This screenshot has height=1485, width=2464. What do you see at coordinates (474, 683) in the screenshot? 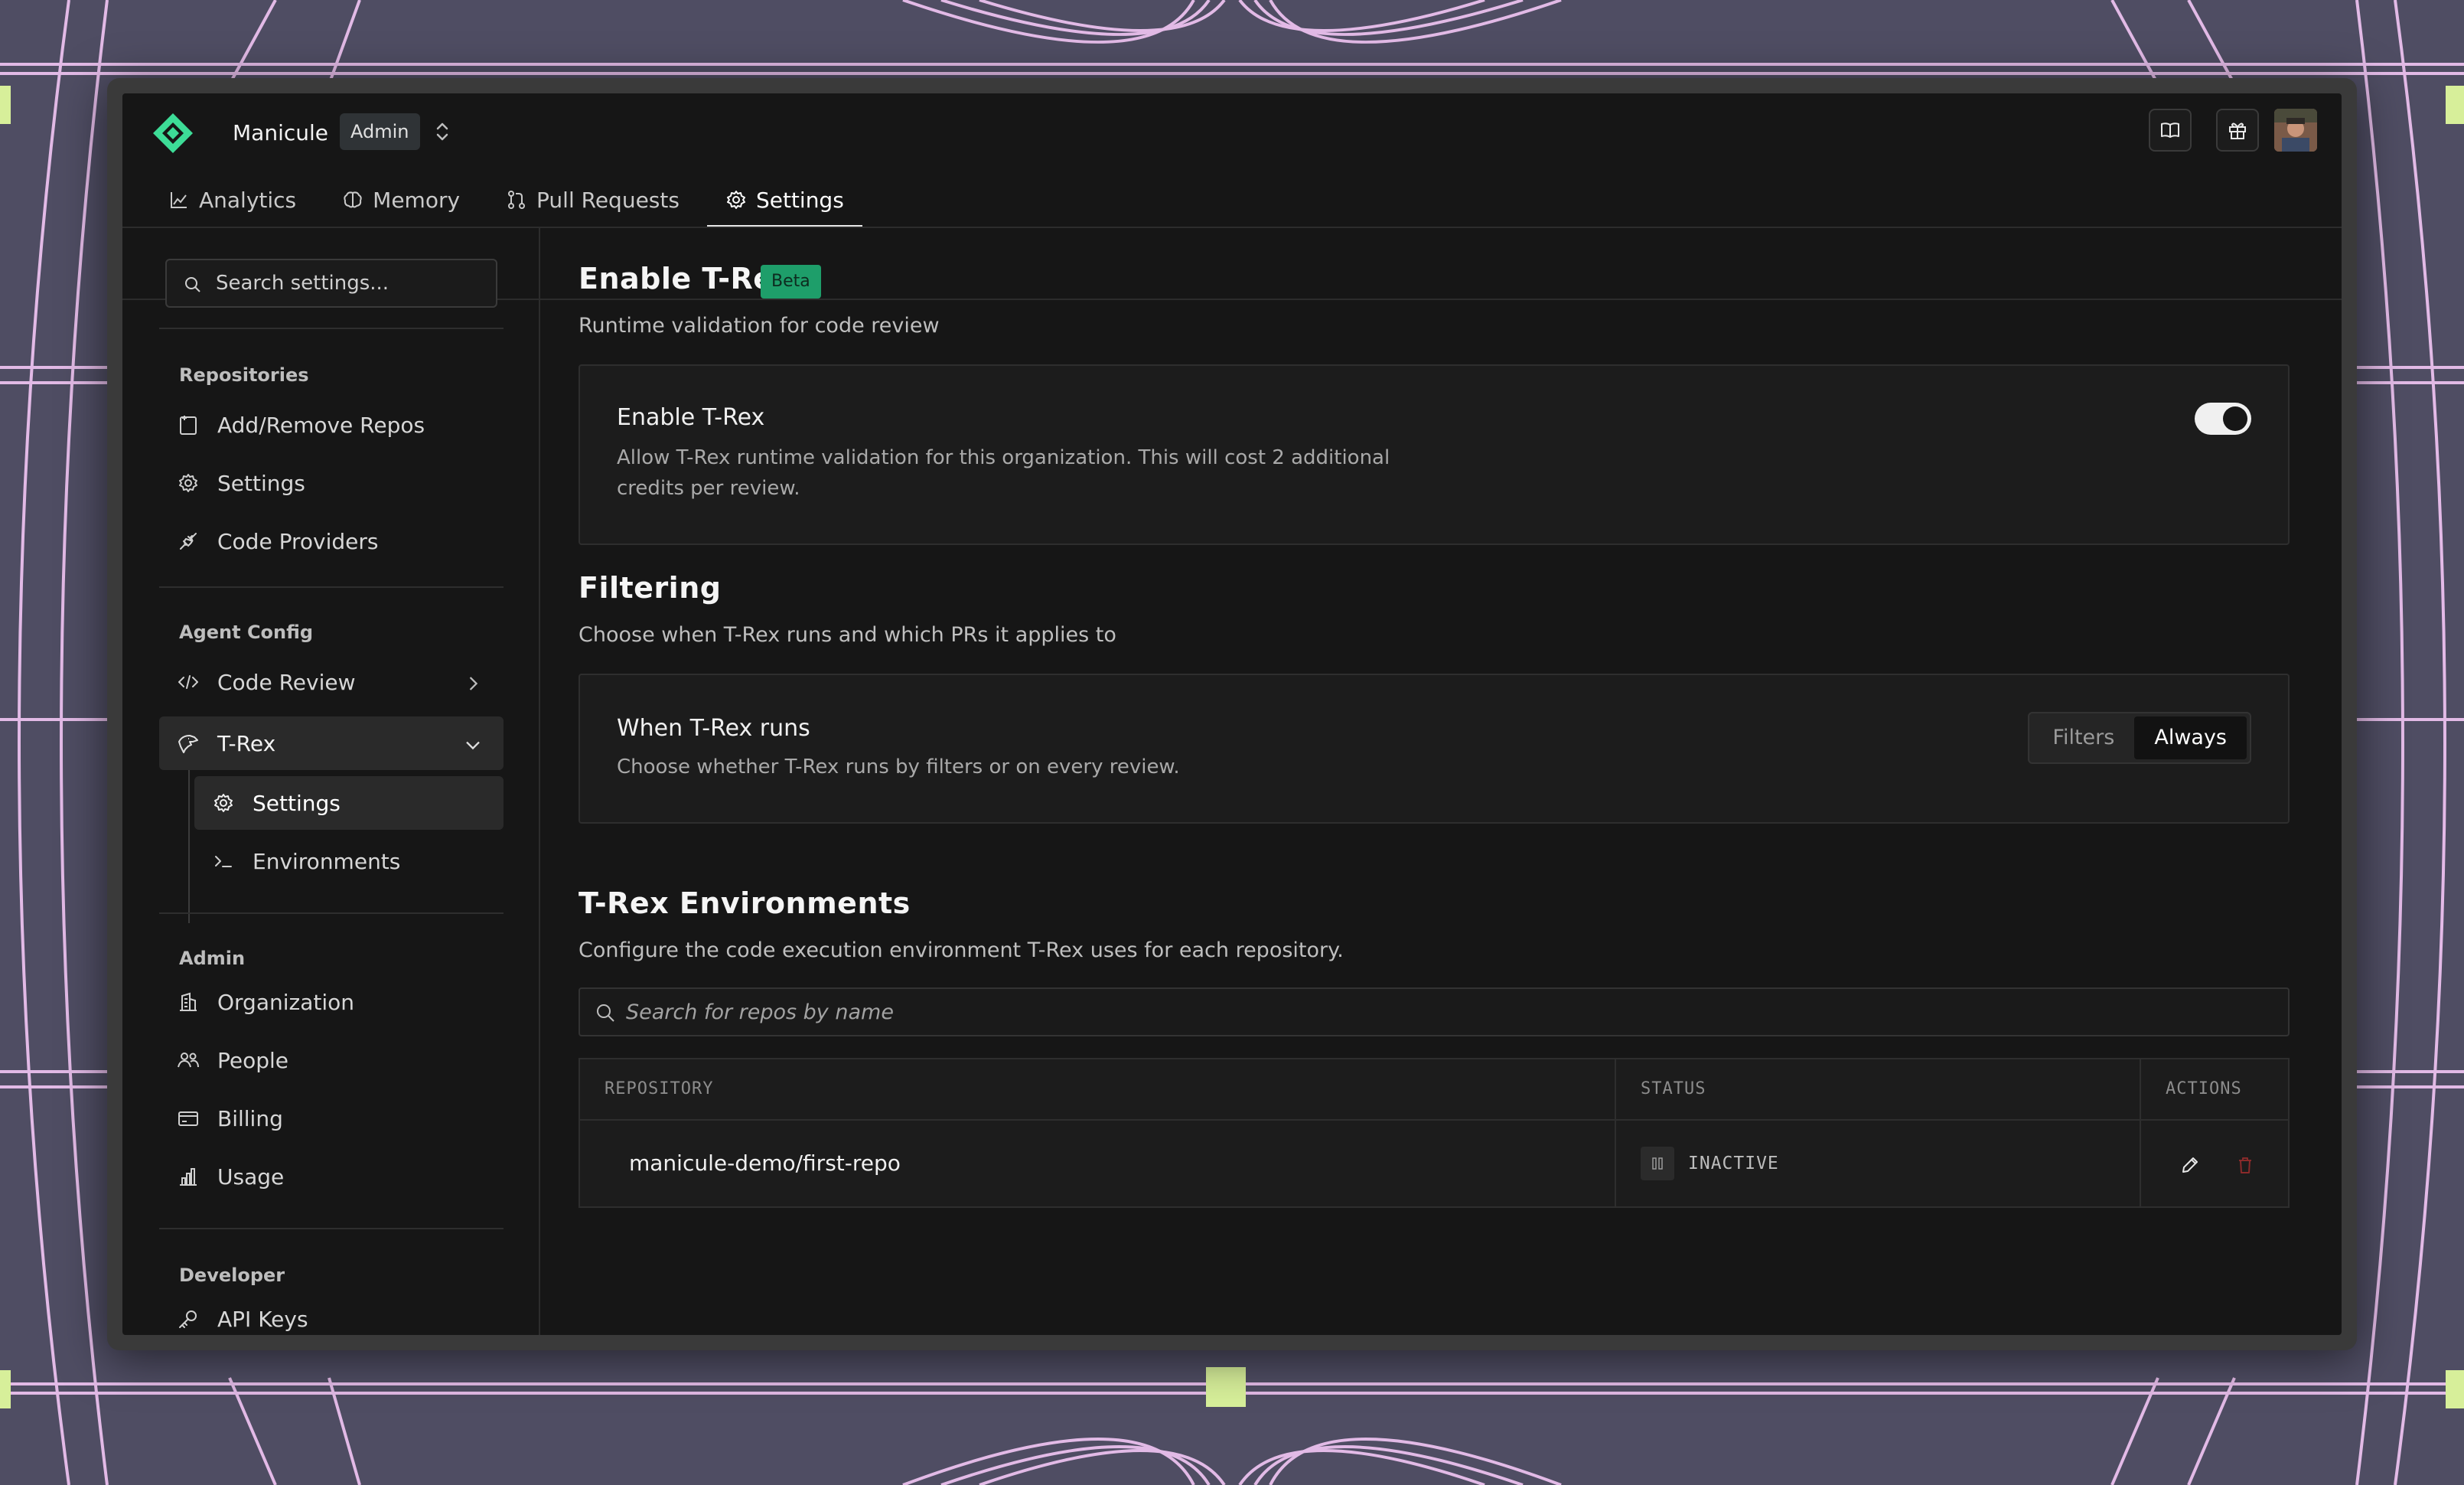
I see `chevron-right-icon` at bounding box center [474, 683].